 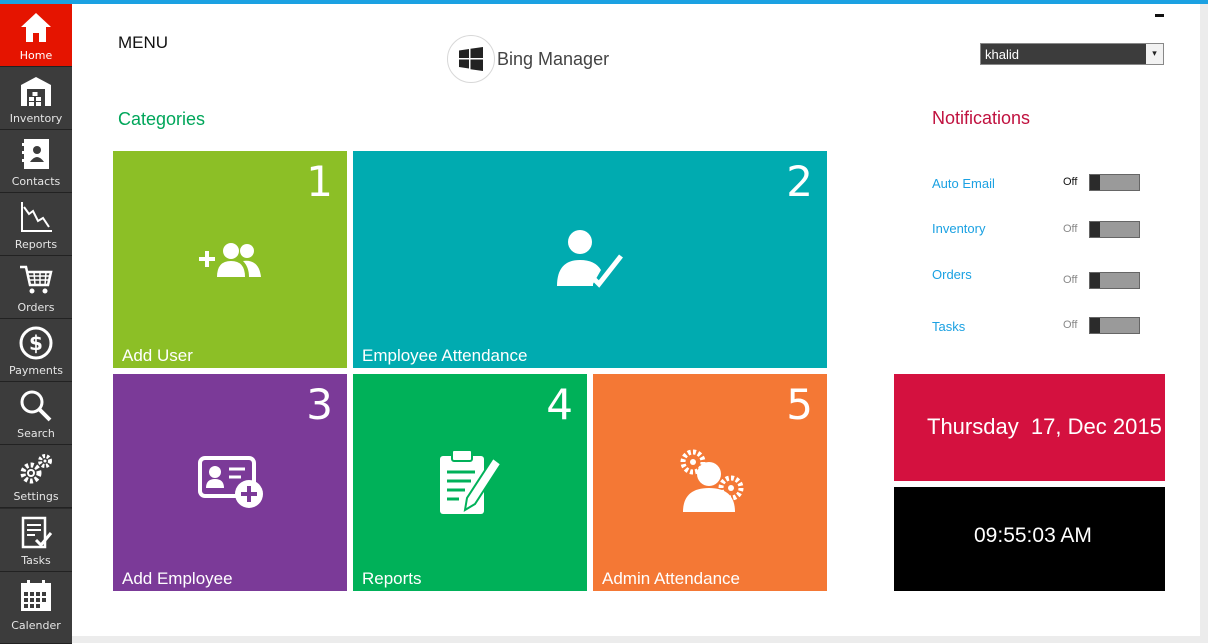 What do you see at coordinates (1159, 15) in the screenshot?
I see `minimize-button` at bounding box center [1159, 15].